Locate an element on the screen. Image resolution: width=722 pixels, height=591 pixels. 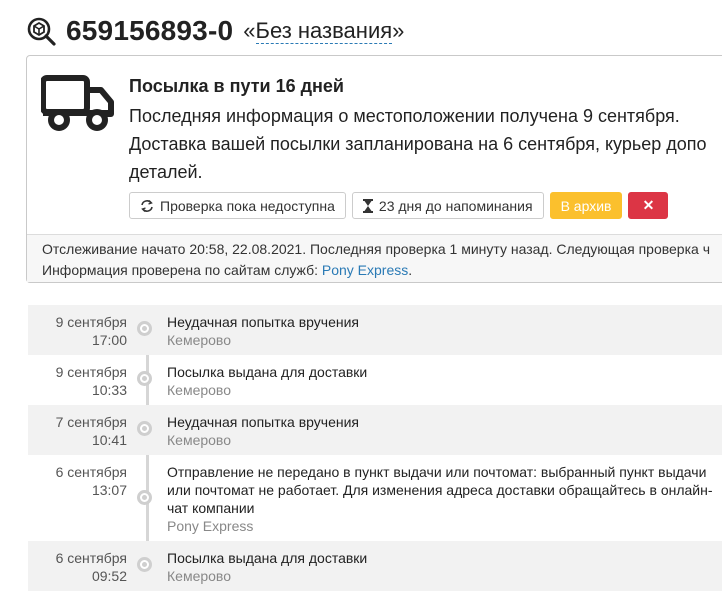
event-time: 10:41 is located at coordinates (109, 440).